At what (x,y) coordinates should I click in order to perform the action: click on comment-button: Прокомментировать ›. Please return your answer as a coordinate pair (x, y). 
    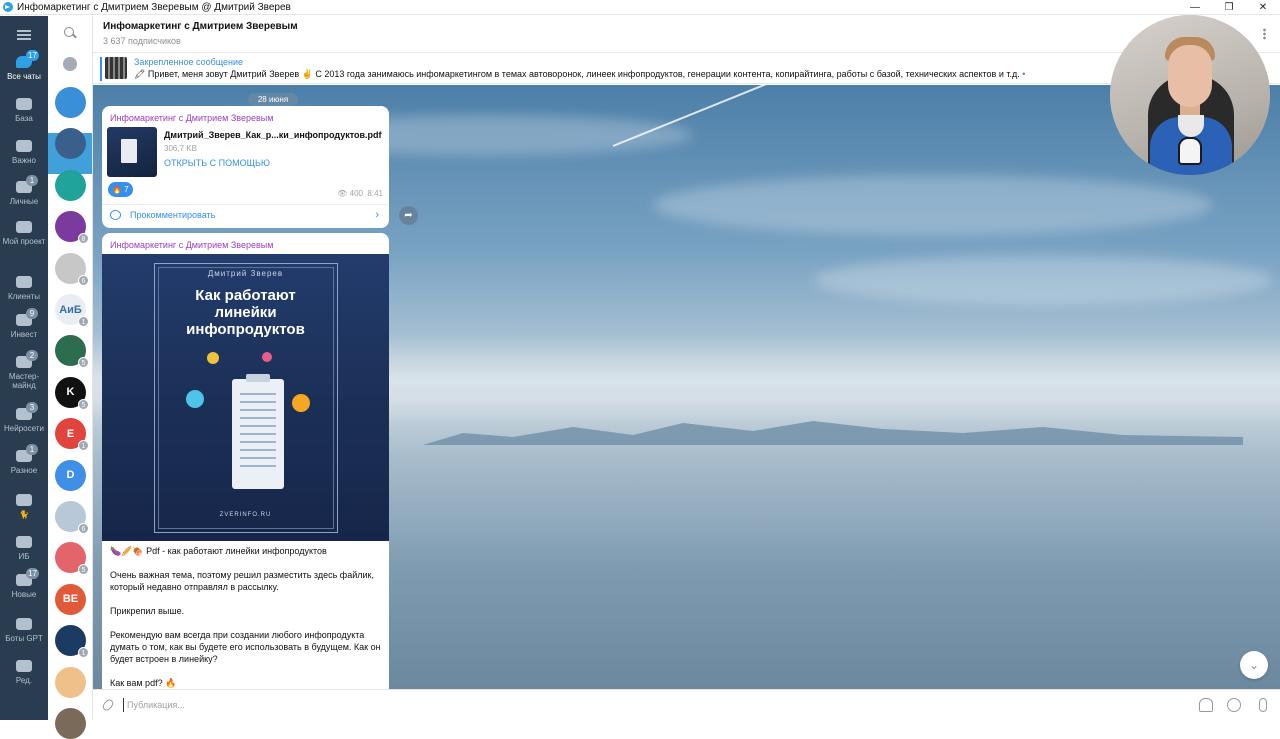
    Looking at the image, I should click on (245, 214).